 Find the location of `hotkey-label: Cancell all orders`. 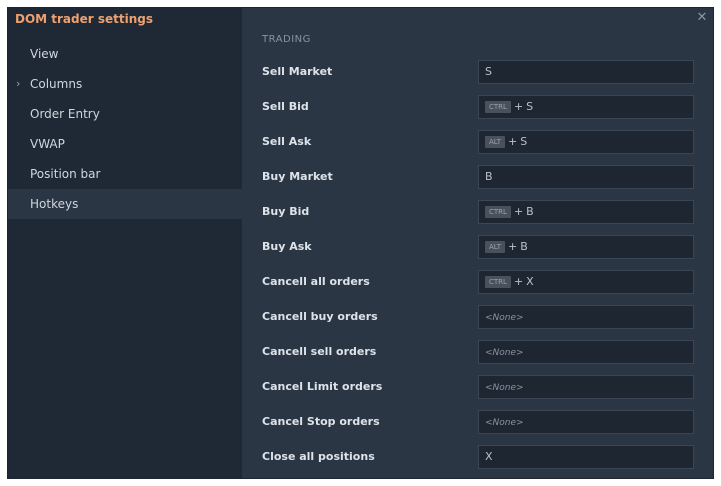

hotkey-label: Cancell all orders is located at coordinates (316, 281).